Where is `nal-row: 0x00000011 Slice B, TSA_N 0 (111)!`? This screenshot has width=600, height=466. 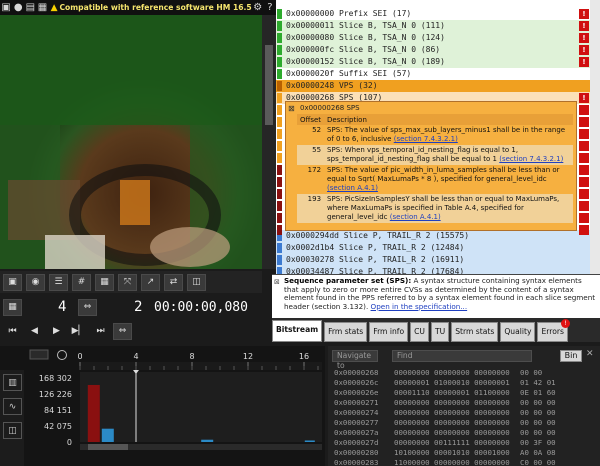 nal-row: 0x00000011 Slice B, TSA_N 0 (111)! is located at coordinates (433, 26).